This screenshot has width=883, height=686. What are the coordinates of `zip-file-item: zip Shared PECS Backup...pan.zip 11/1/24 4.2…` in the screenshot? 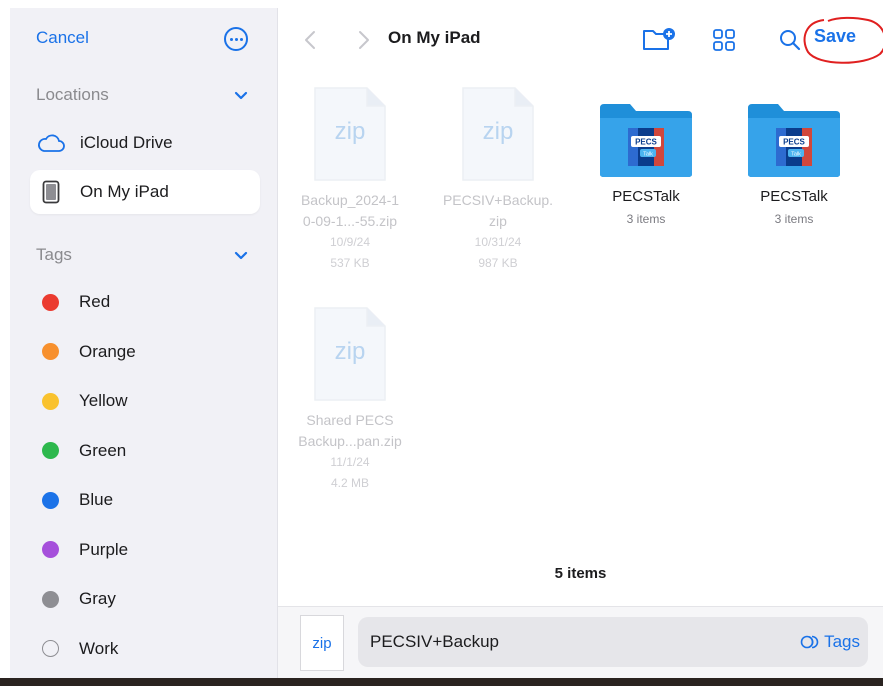 It's located at (350, 400).